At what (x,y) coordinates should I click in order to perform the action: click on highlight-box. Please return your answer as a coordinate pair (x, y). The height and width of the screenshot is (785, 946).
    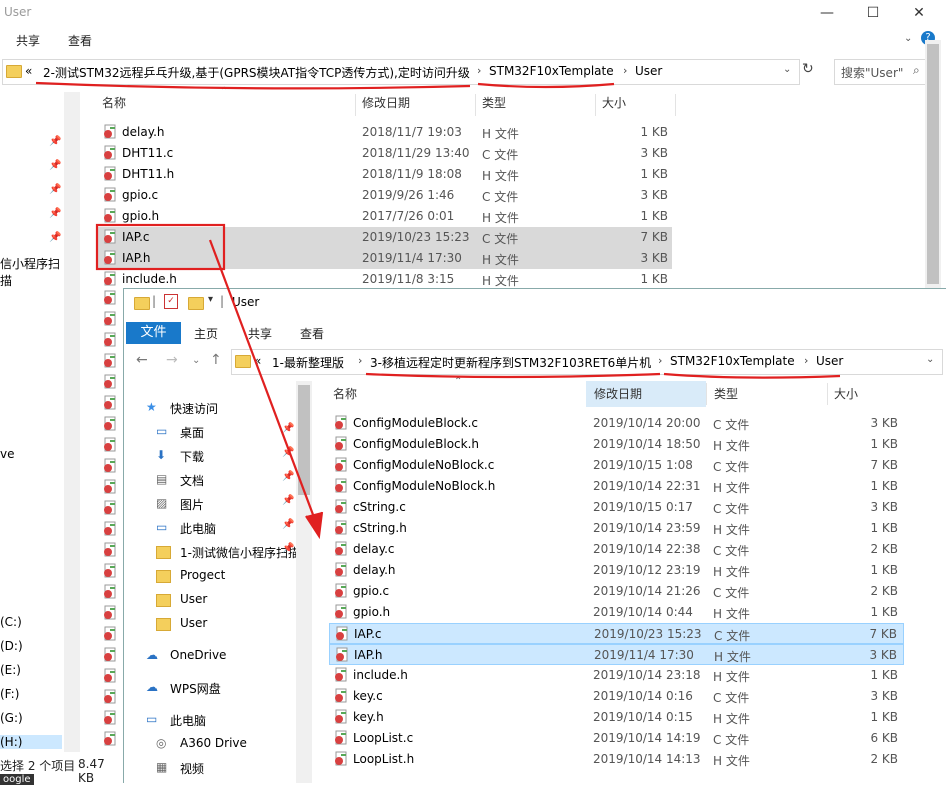
    Looking at the image, I should click on (160, 247).